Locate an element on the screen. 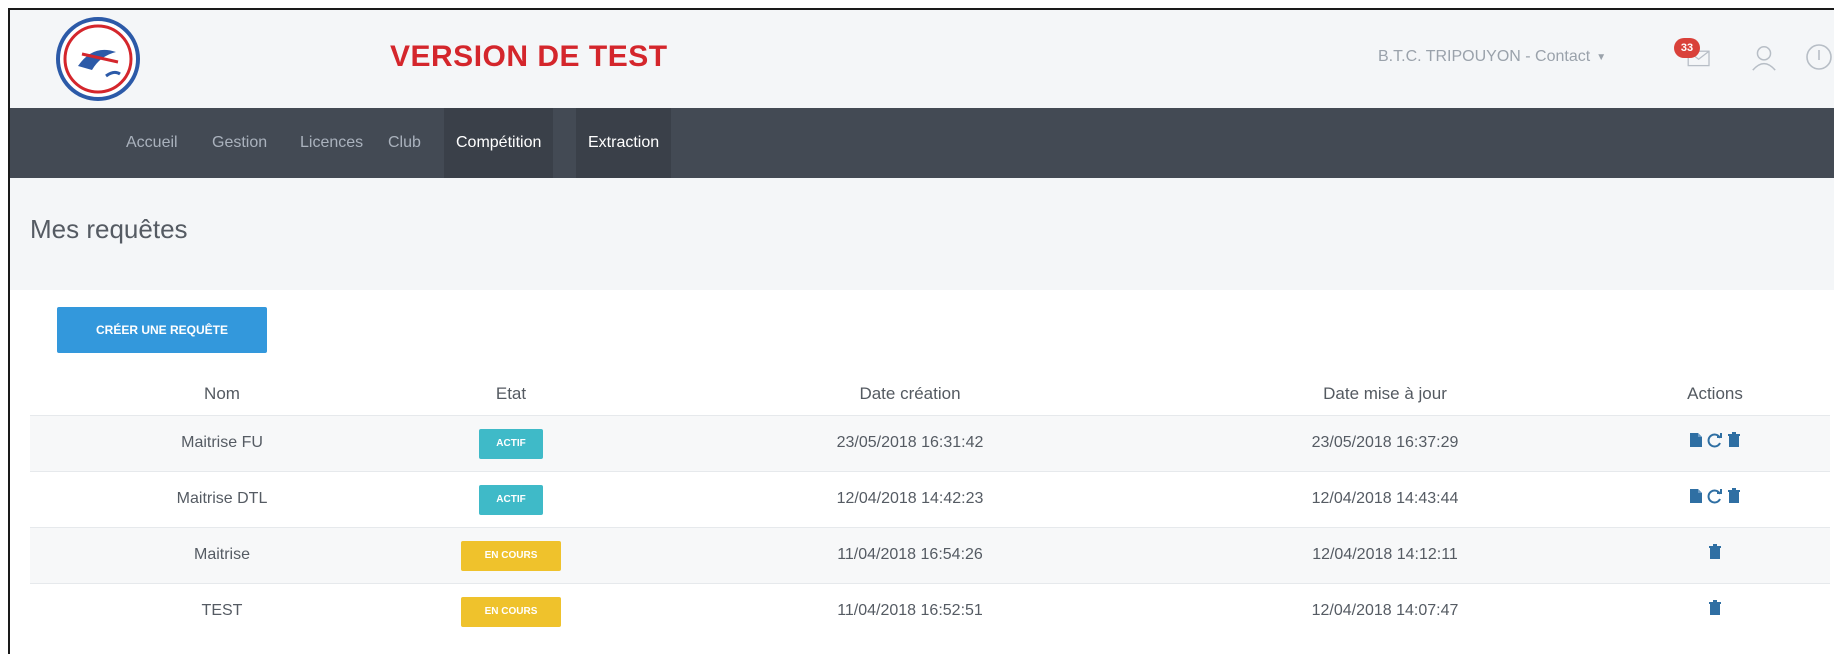 The width and height of the screenshot is (1834, 654). nav-item-competition: Compétition is located at coordinates (499, 143).